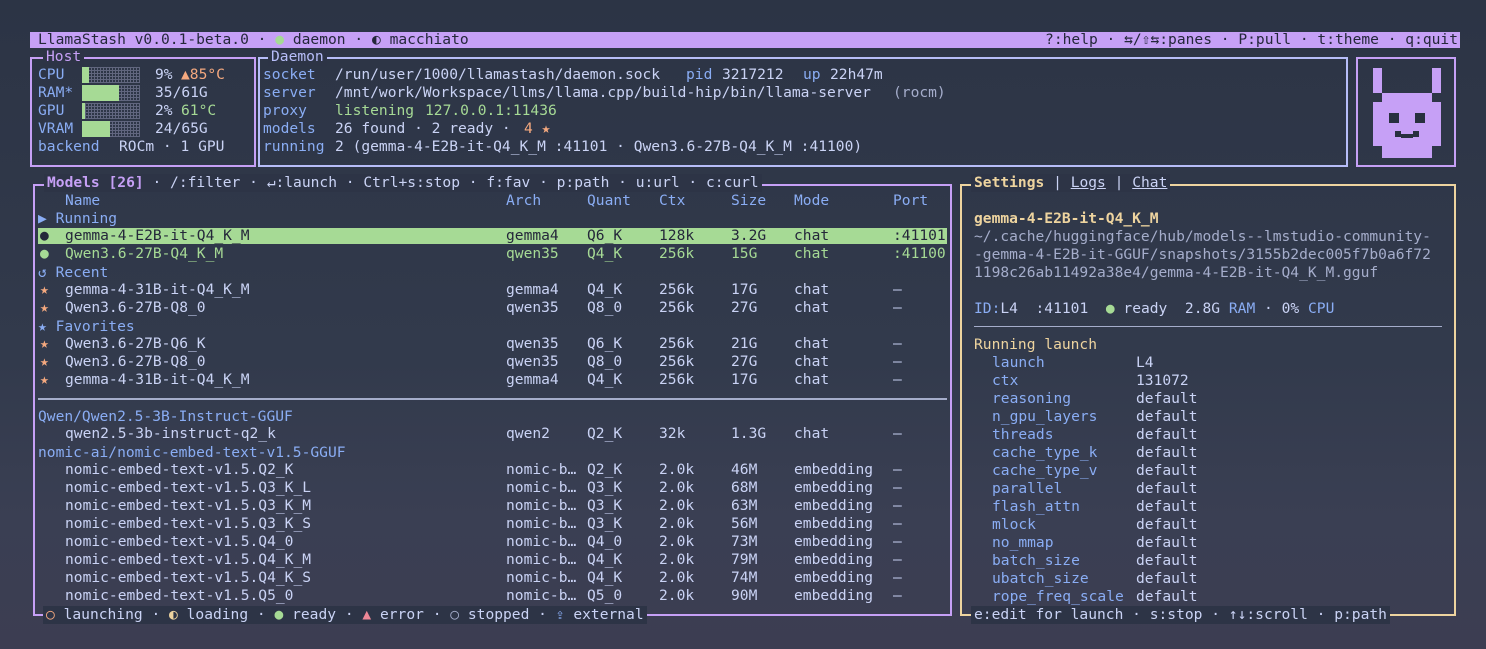 Image resolution: width=1486 pixels, height=649 pixels. I want to click on title-sep: ·, so click(262, 39).